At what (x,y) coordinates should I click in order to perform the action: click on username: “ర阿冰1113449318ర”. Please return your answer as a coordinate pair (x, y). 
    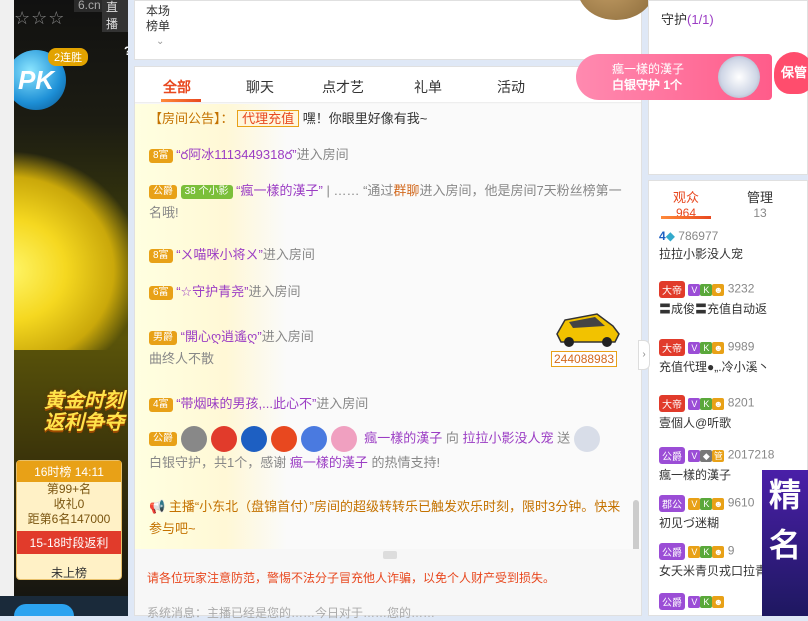
    Looking at the image, I should click on (236, 154).